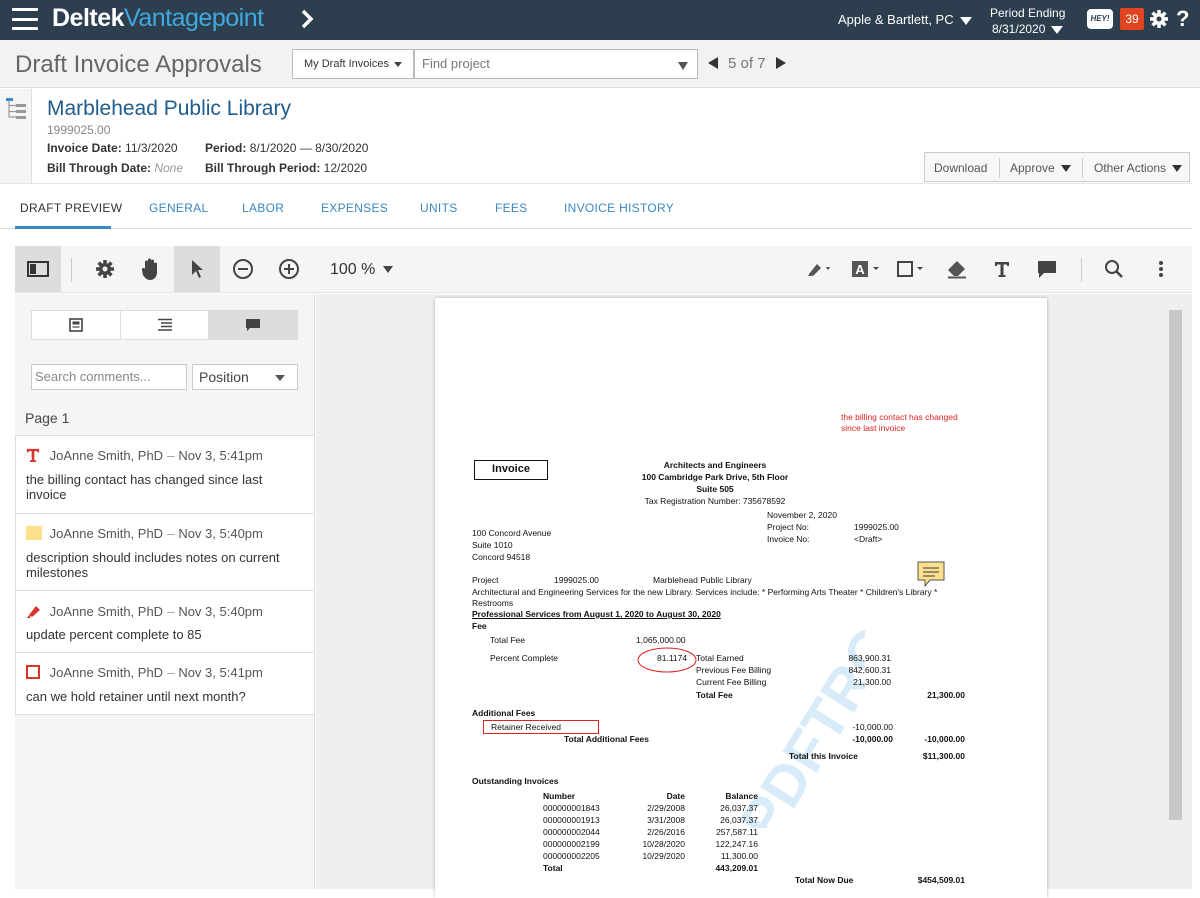 This screenshot has height=898, width=1200. Describe the element at coordinates (1161, 269) in the screenshot. I see `more-options-button` at that location.